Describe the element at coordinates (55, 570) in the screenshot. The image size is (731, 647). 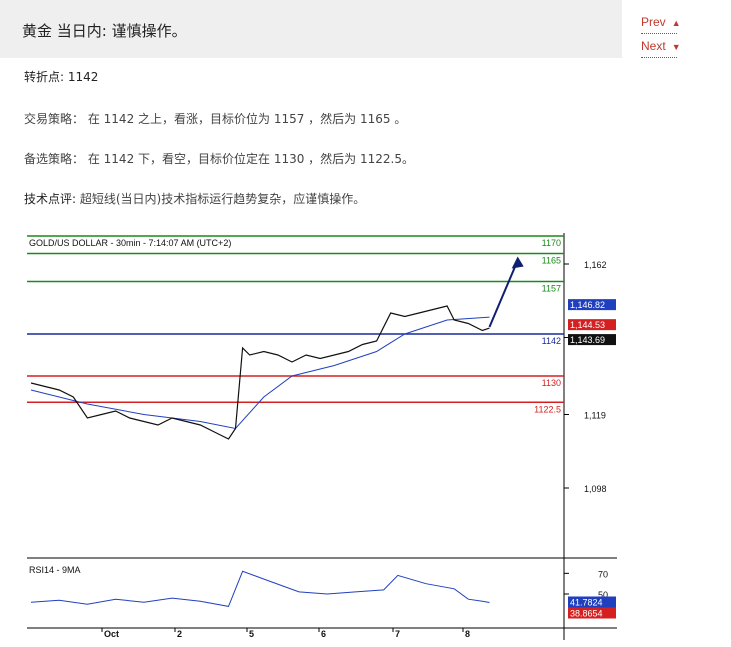
I see `rsi-title: RSI14 - 9MA` at that location.